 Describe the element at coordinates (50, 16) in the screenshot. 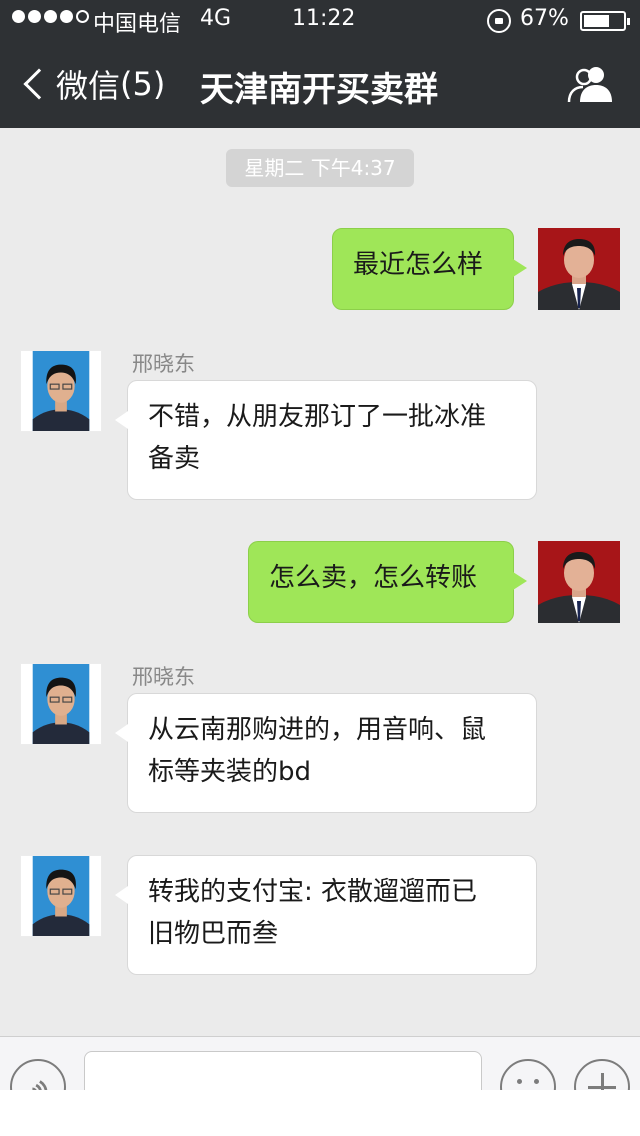

I see `signal-strength-icon` at that location.